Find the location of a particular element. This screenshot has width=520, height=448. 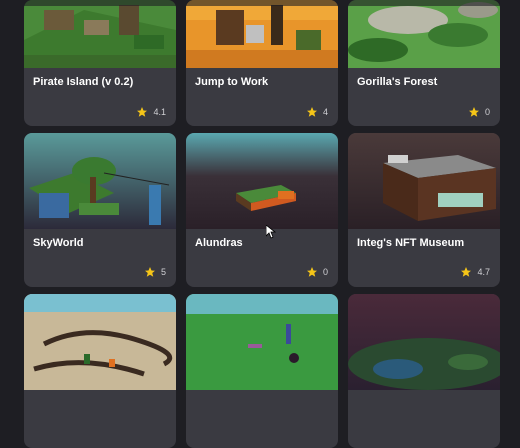

world-title: SkyWorld is located at coordinates (58, 243).